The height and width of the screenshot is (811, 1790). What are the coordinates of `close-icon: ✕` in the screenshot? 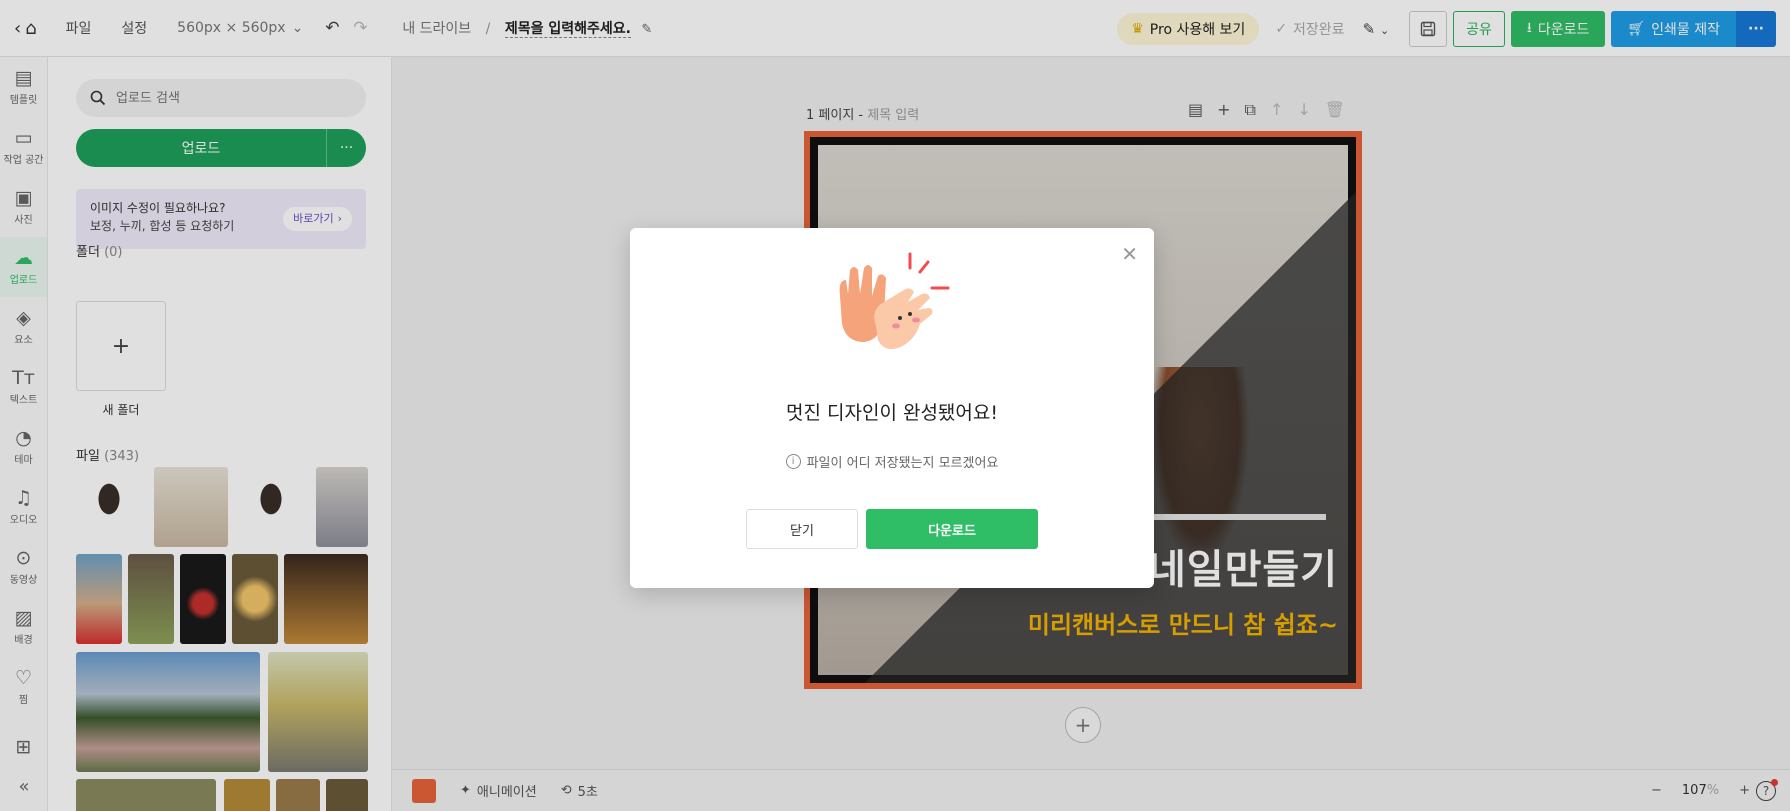 It's located at (1129, 254).